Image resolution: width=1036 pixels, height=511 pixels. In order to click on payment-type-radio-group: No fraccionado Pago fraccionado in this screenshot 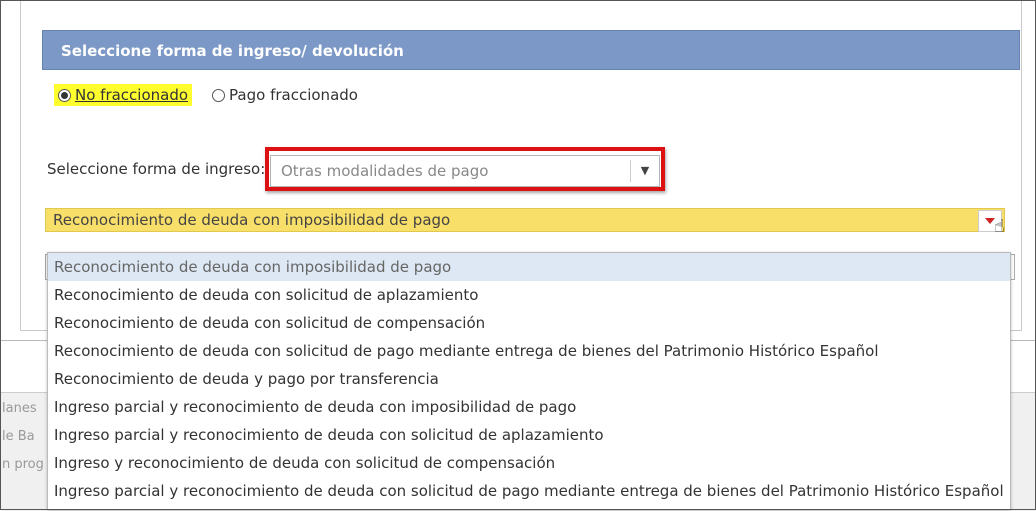, I will do `click(208, 95)`.